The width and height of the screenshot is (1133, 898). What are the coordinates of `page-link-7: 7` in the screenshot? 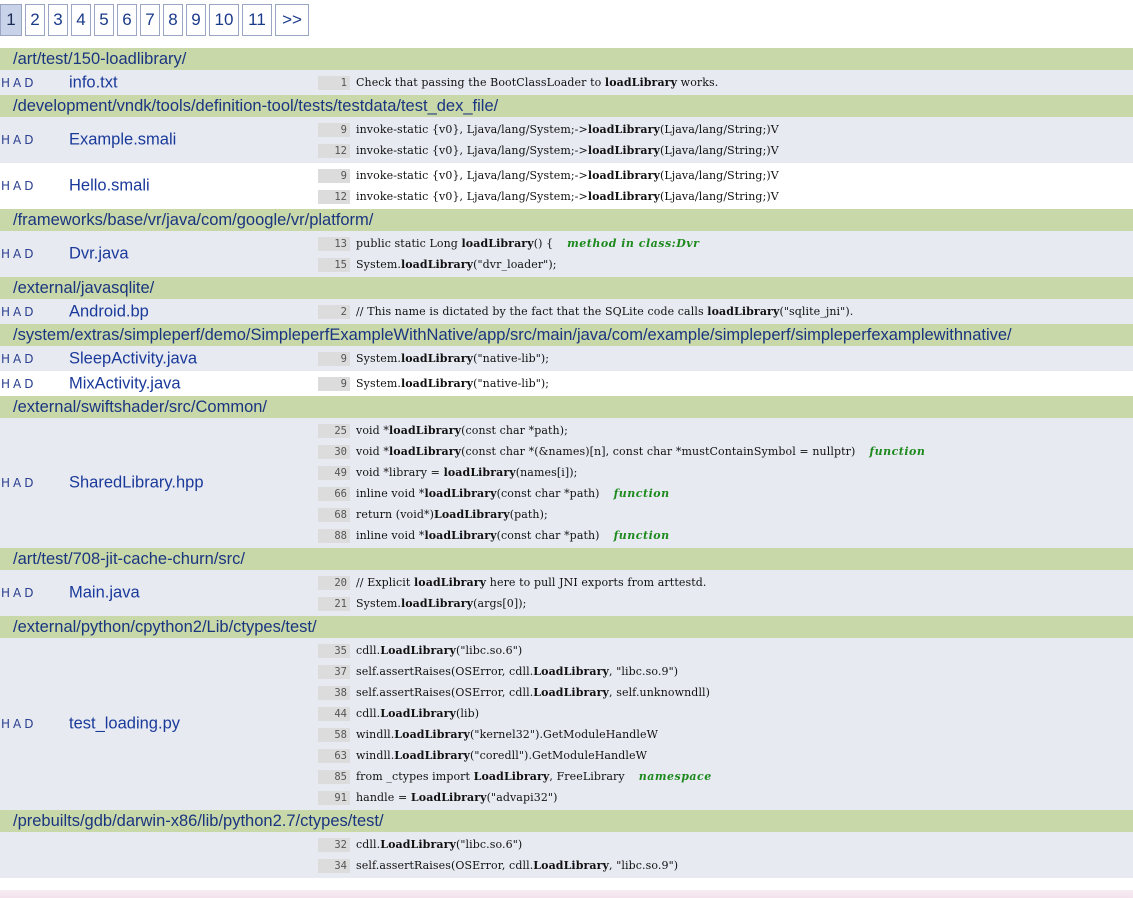 It's located at (150, 20).